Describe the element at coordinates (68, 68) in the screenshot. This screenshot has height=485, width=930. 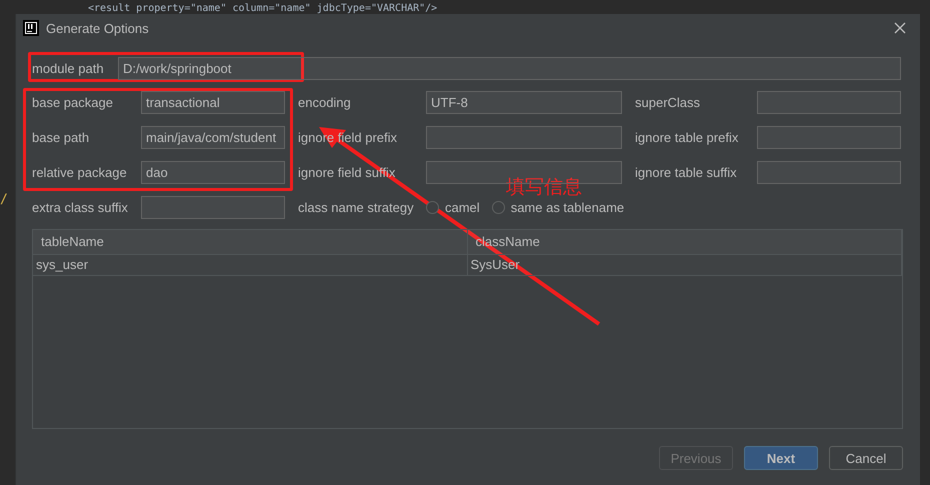
I see `field-label: module path` at that location.